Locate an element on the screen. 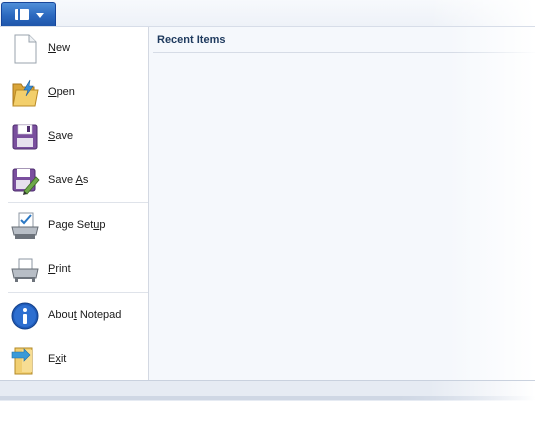  menu-item-about-notepad: About Notepad is located at coordinates (74, 316).